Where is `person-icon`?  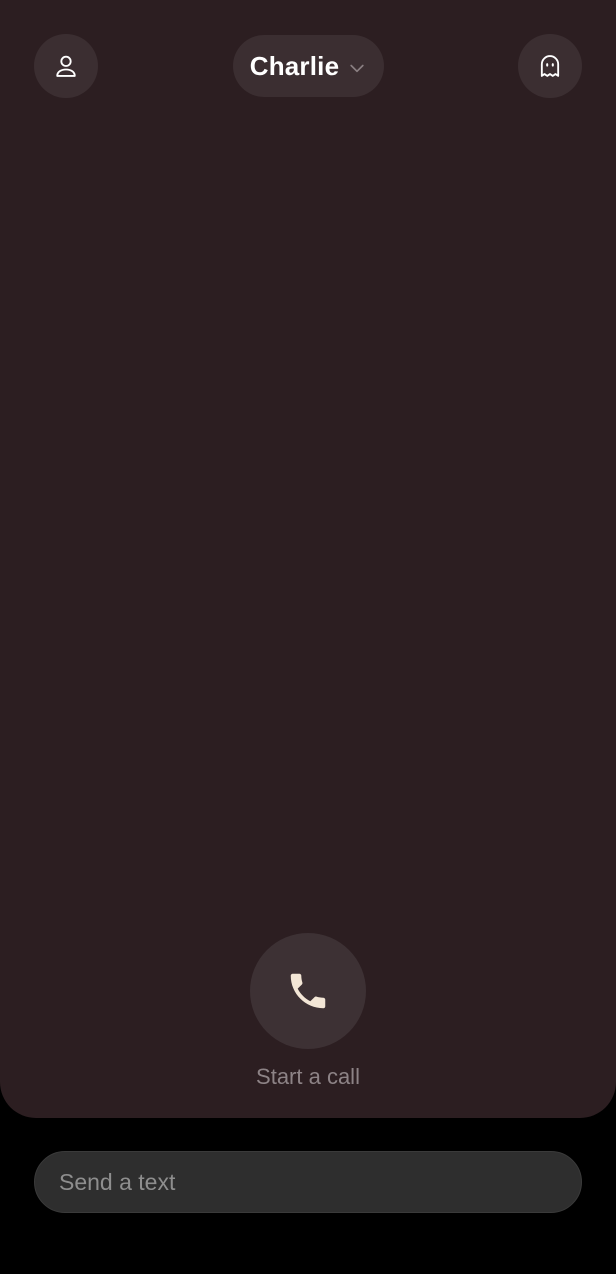
person-icon is located at coordinates (66, 66).